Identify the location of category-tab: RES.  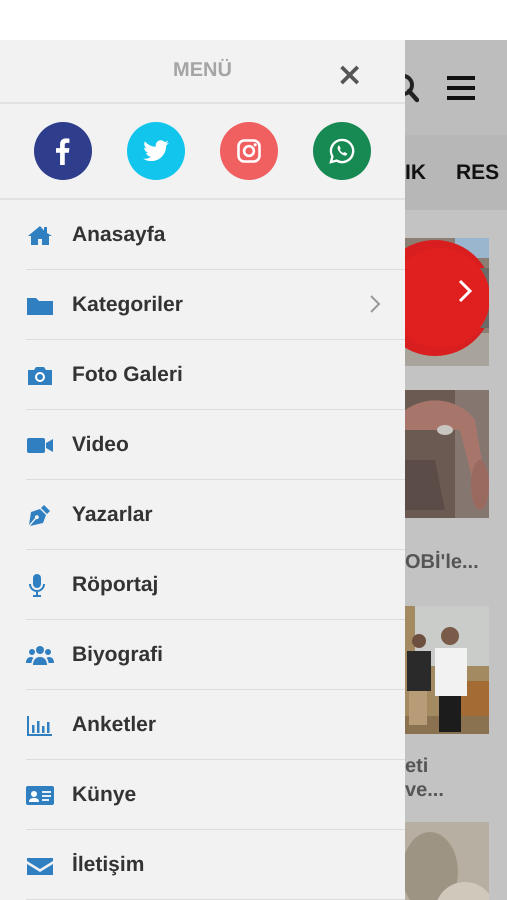
(478, 172).